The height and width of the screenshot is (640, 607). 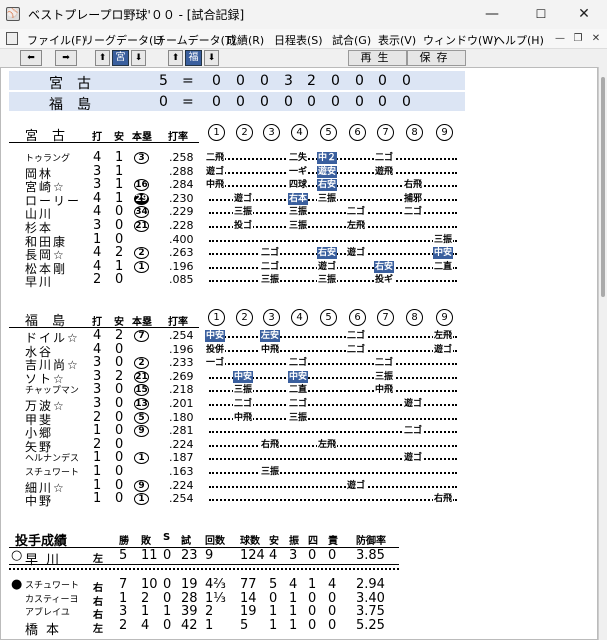 What do you see at coordinates (243, 226) in the screenshot?
I see `at-bat-result: 投ゴ` at bounding box center [243, 226].